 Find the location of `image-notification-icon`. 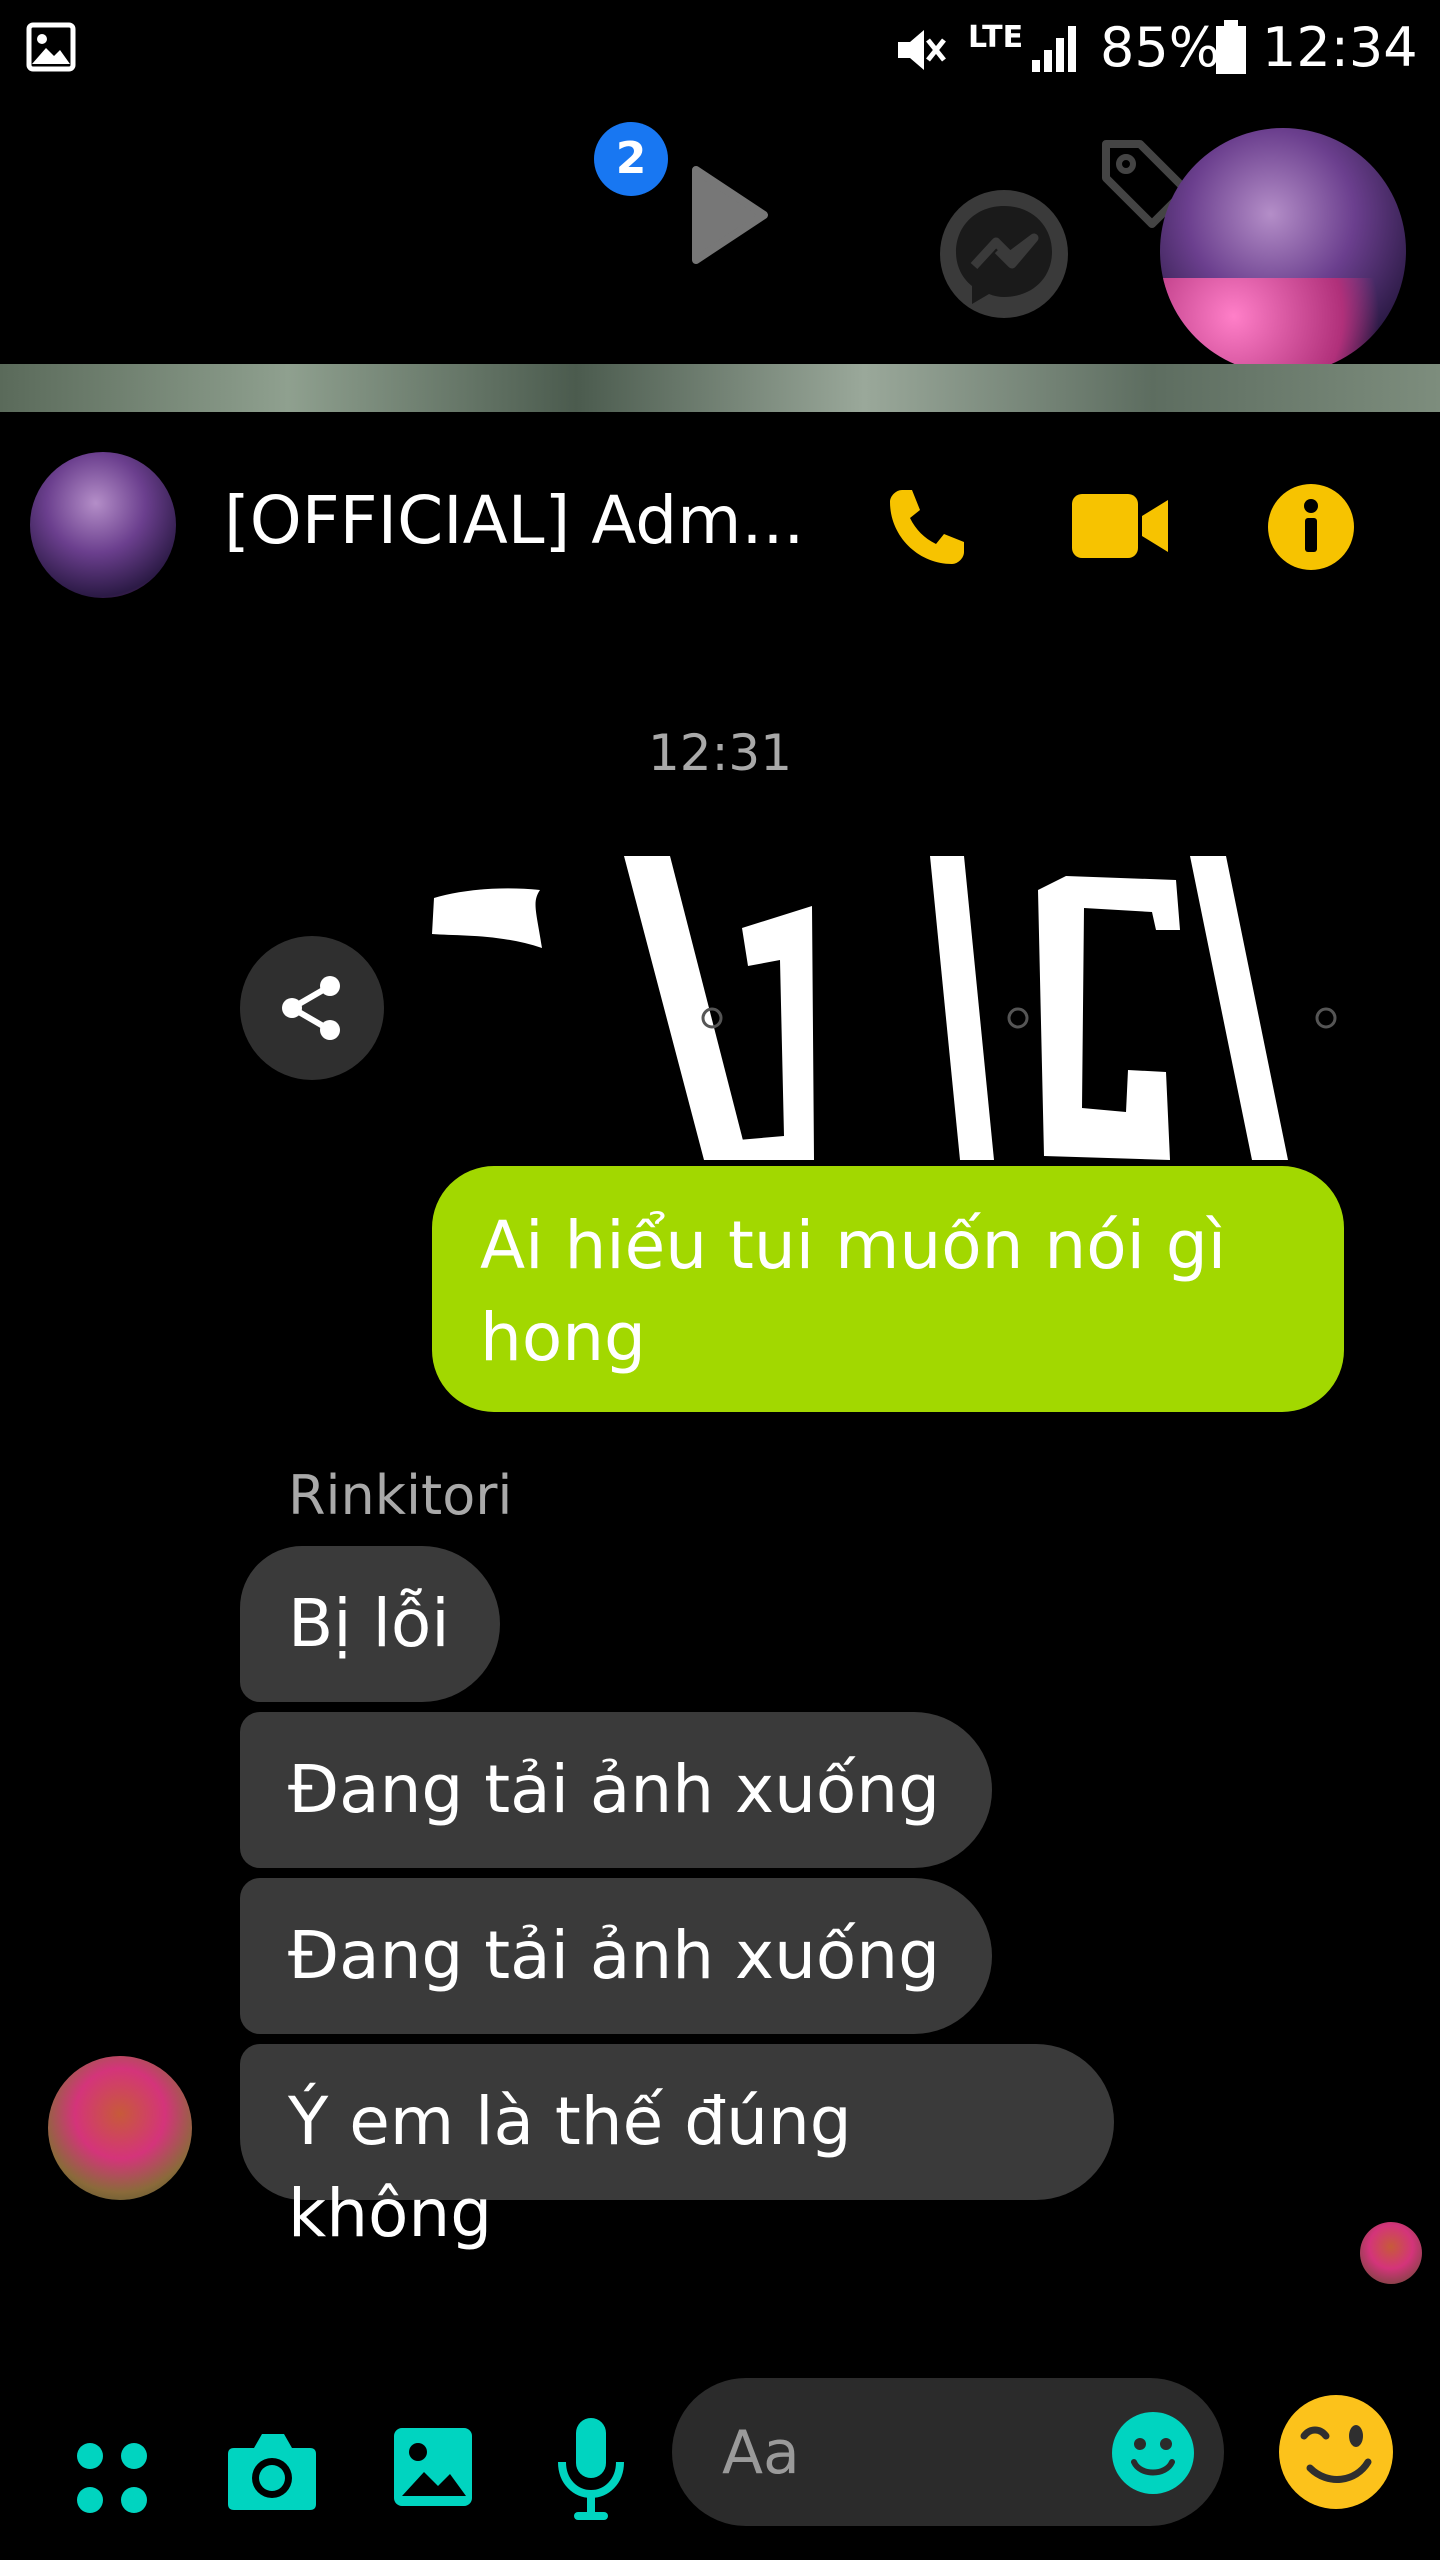

image-notification-icon is located at coordinates (51, 47).